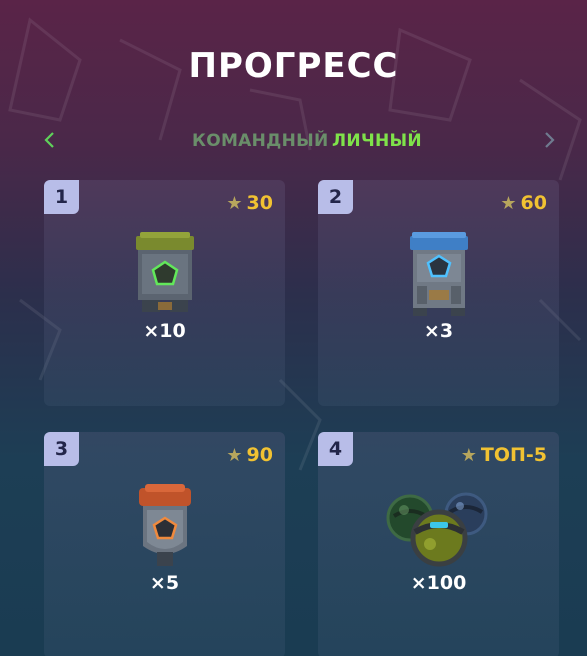  Describe the element at coordinates (165, 275) in the screenshot. I see `green-container-icon` at that location.